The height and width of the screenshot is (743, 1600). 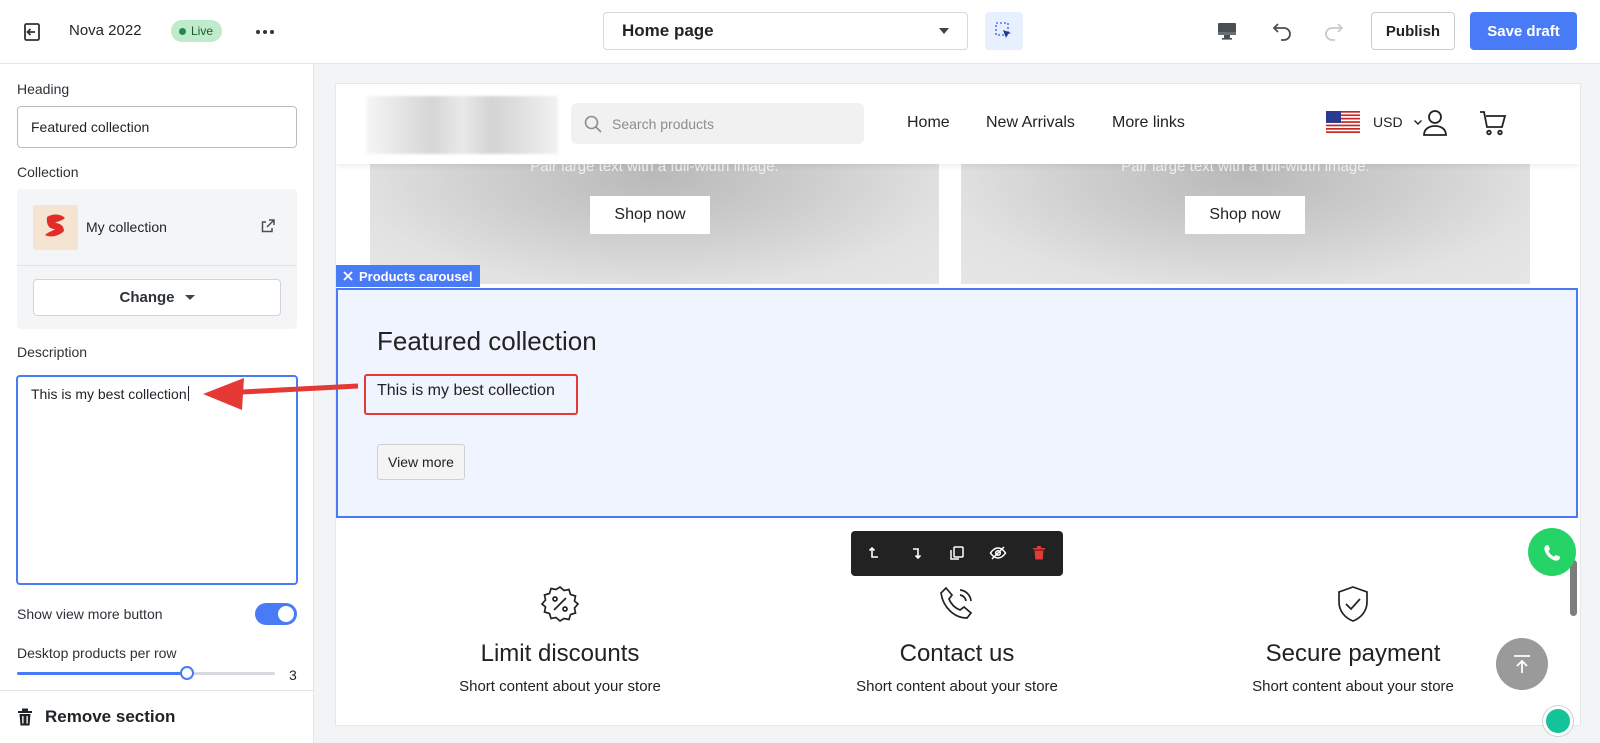 I want to click on caret-down-icon, so click(x=189, y=297).